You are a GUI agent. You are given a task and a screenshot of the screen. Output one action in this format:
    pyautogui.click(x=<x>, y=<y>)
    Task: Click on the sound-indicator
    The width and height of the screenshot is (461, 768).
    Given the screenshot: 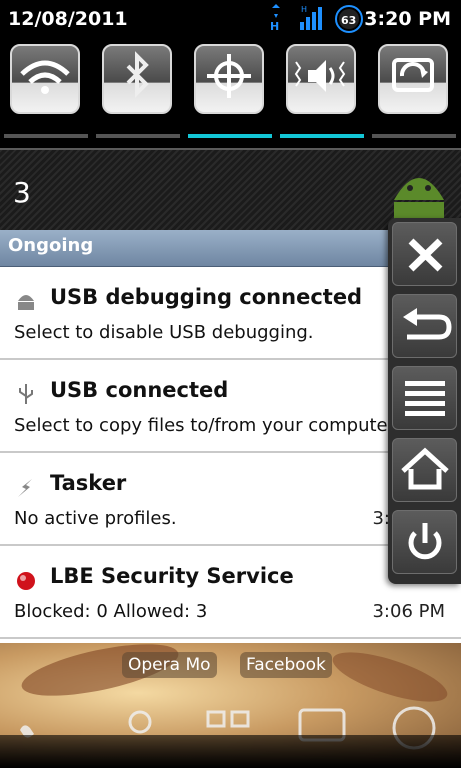 What is the action you would take?
    pyautogui.click(x=322, y=136)
    